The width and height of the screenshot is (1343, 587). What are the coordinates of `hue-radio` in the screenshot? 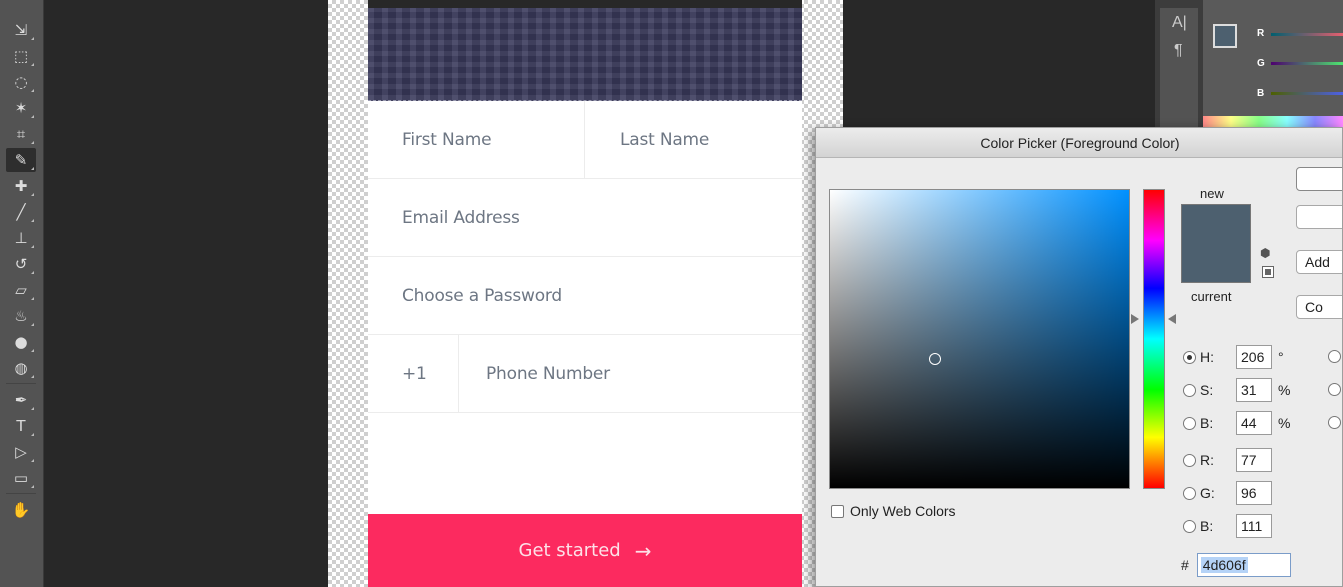 It's located at (1189, 357).